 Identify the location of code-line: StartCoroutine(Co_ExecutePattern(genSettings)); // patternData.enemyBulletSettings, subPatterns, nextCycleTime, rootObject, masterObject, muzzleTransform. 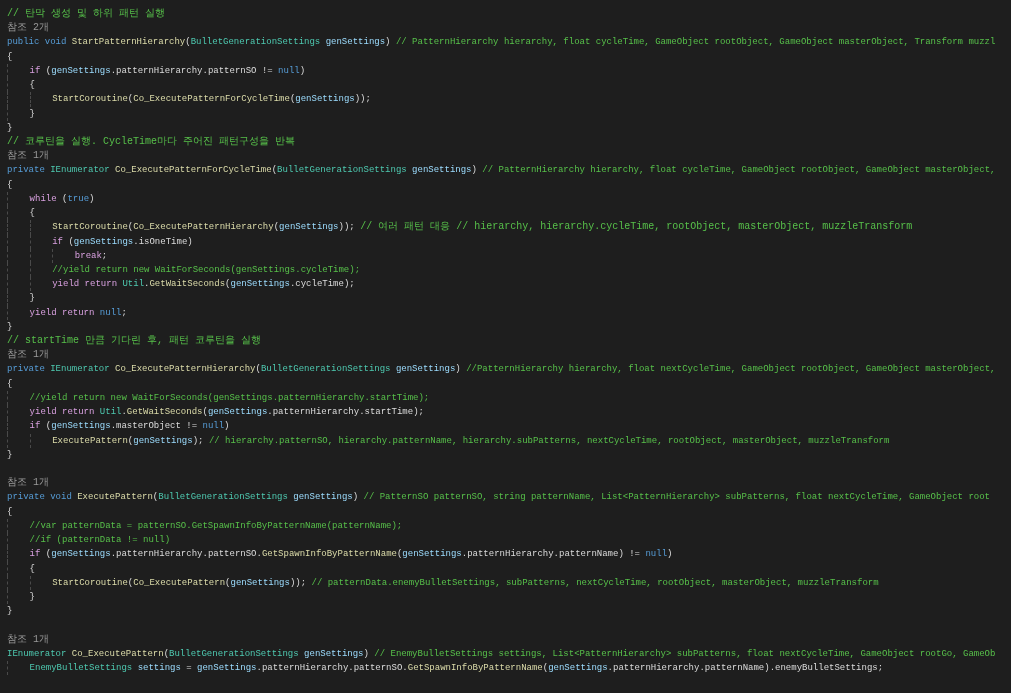
(443, 582).